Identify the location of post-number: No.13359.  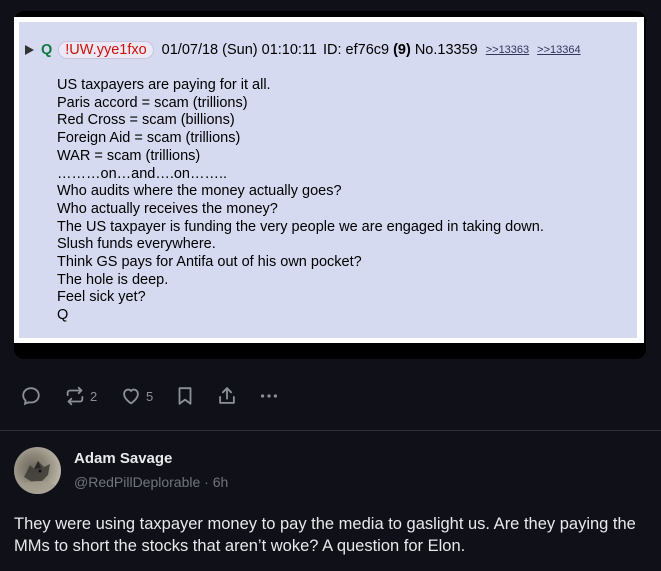
(446, 50).